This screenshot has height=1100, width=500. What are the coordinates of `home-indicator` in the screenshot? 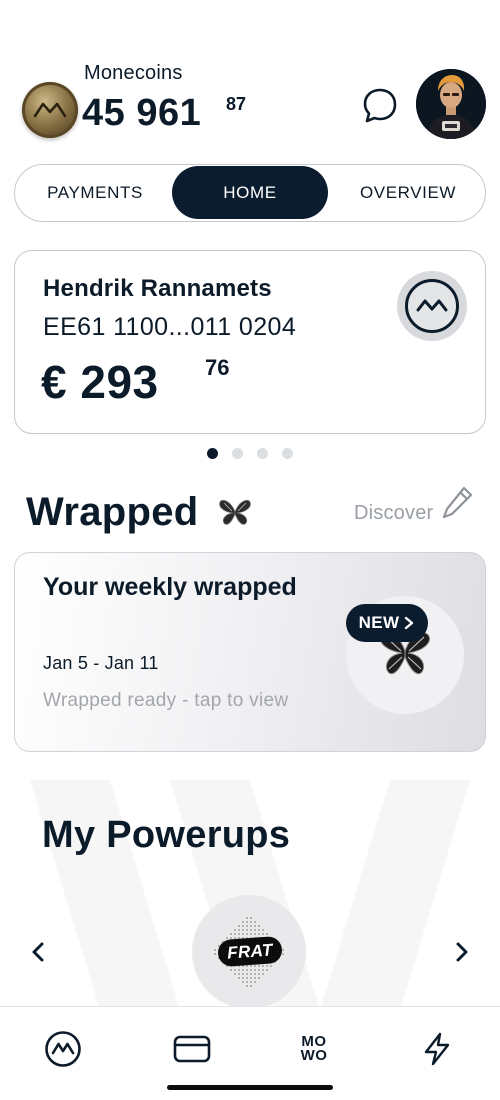 It's located at (250, 1087).